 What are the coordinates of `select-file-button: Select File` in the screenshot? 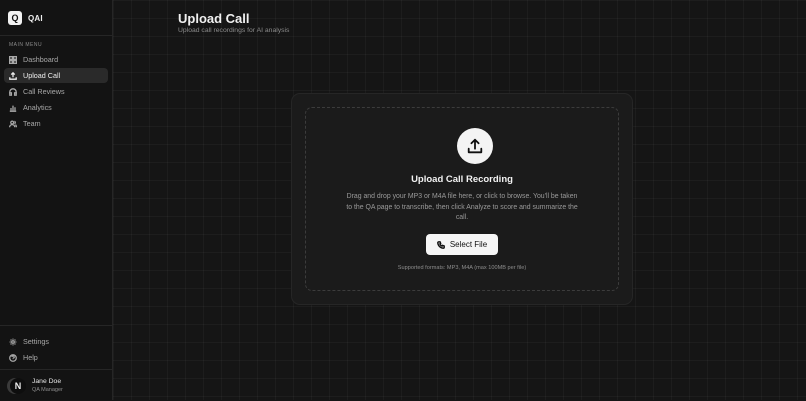 It's located at (462, 244).